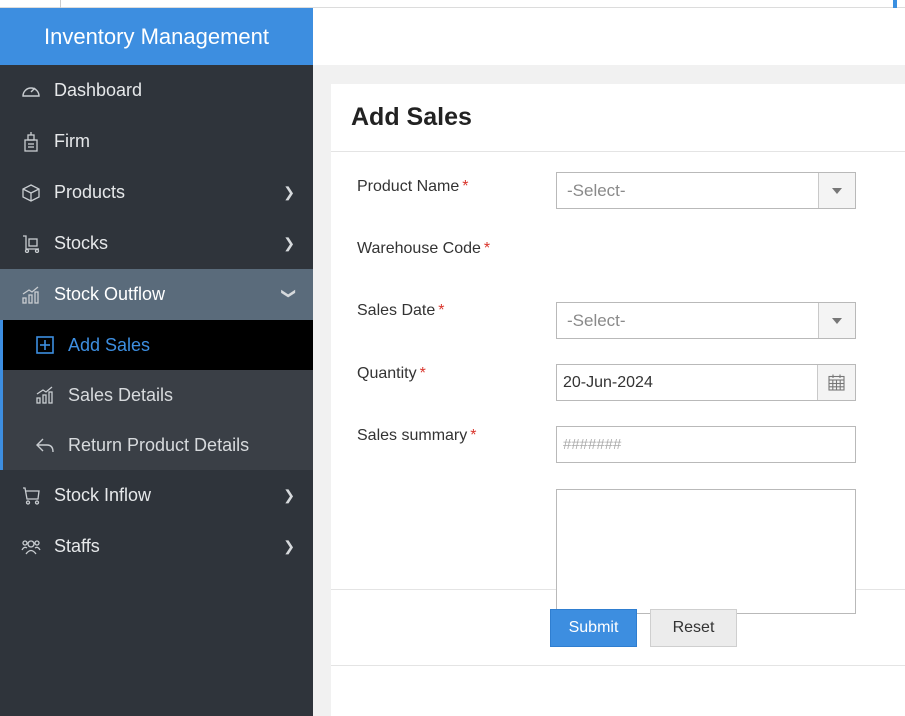 Image resolution: width=905 pixels, height=716 pixels. I want to click on submenu-item-label: Return Product Details, so click(159, 444).